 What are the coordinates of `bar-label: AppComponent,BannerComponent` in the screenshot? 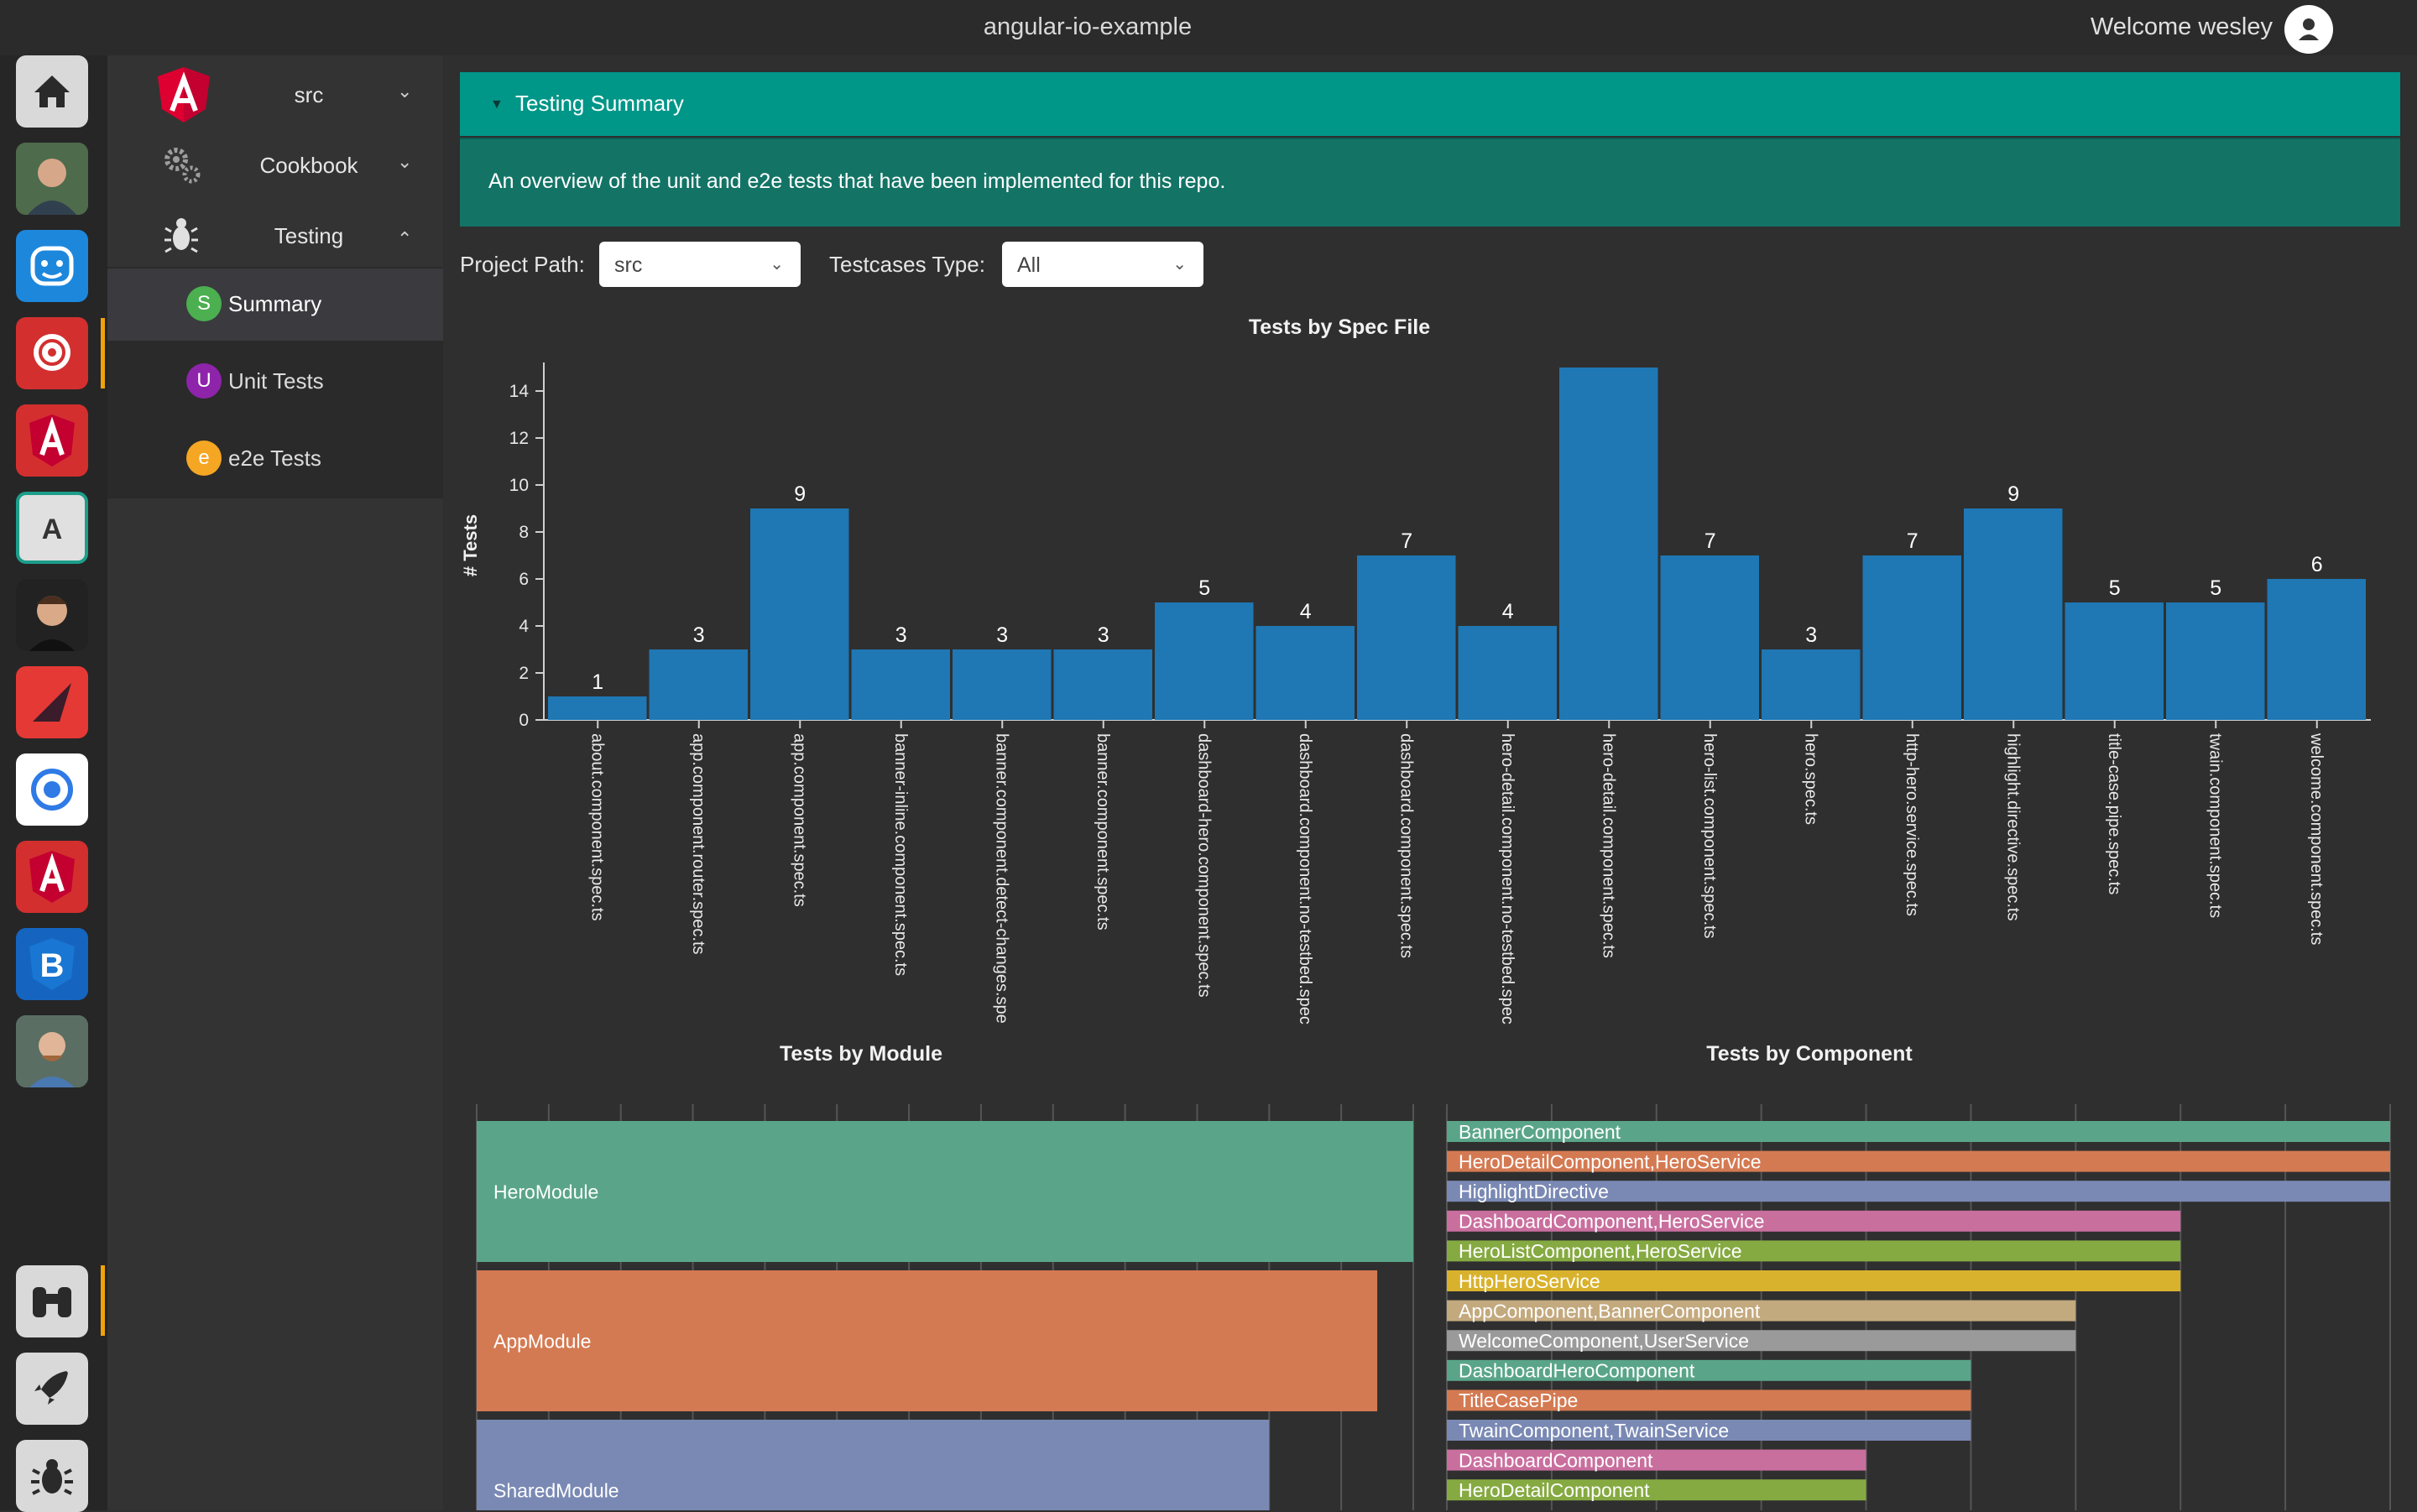 It's located at (1610, 1311).